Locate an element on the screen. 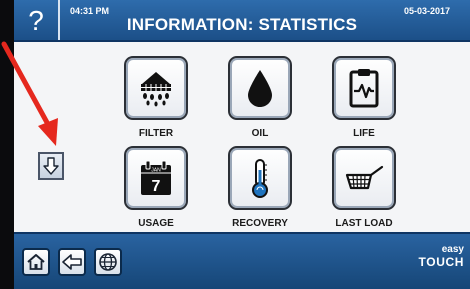  recovery-button is located at coordinates (260, 178).